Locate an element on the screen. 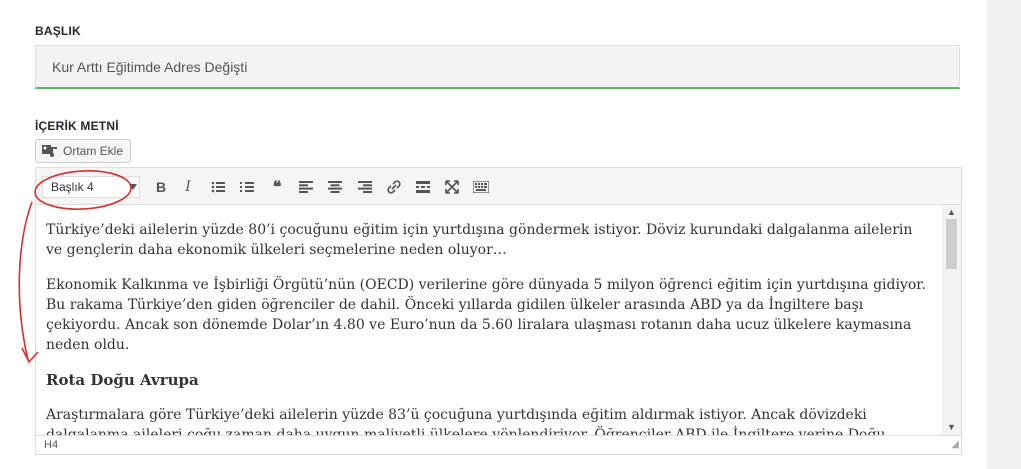 The image size is (1021, 469). blockquote-button: ❝ is located at coordinates (277, 187).